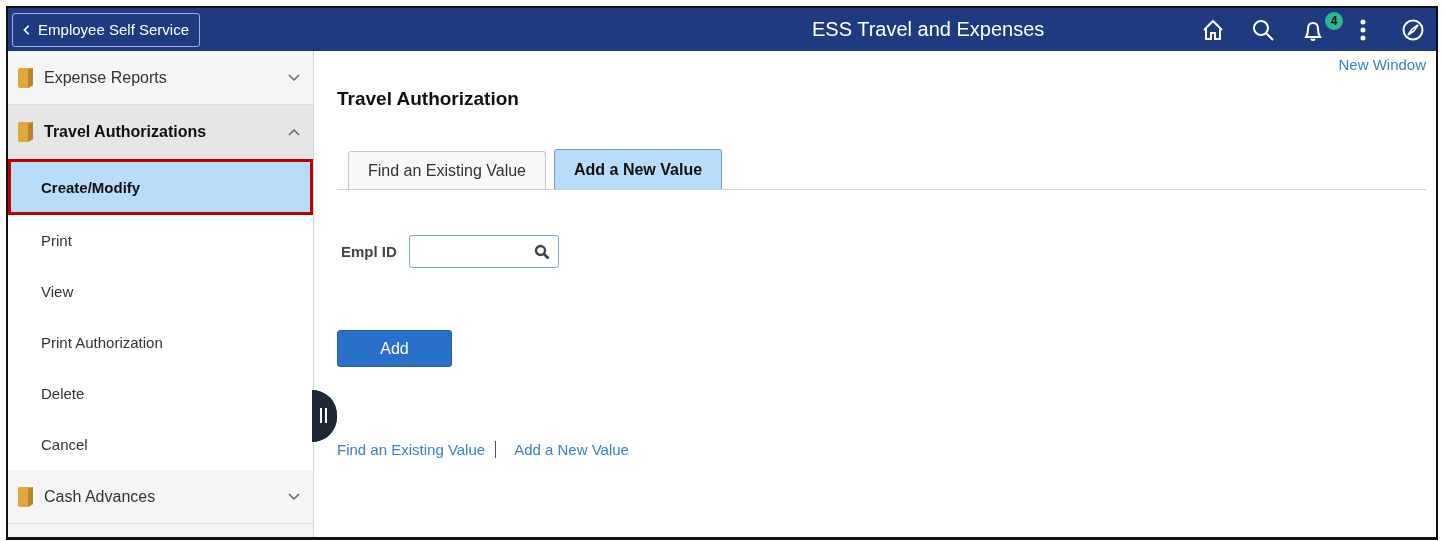 Image resolution: width=1444 pixels, height=541 pixels. Describe the element at coordinates (160, 342) in the screenshot. I see `sidebar-item: Print Authorization` at that location.